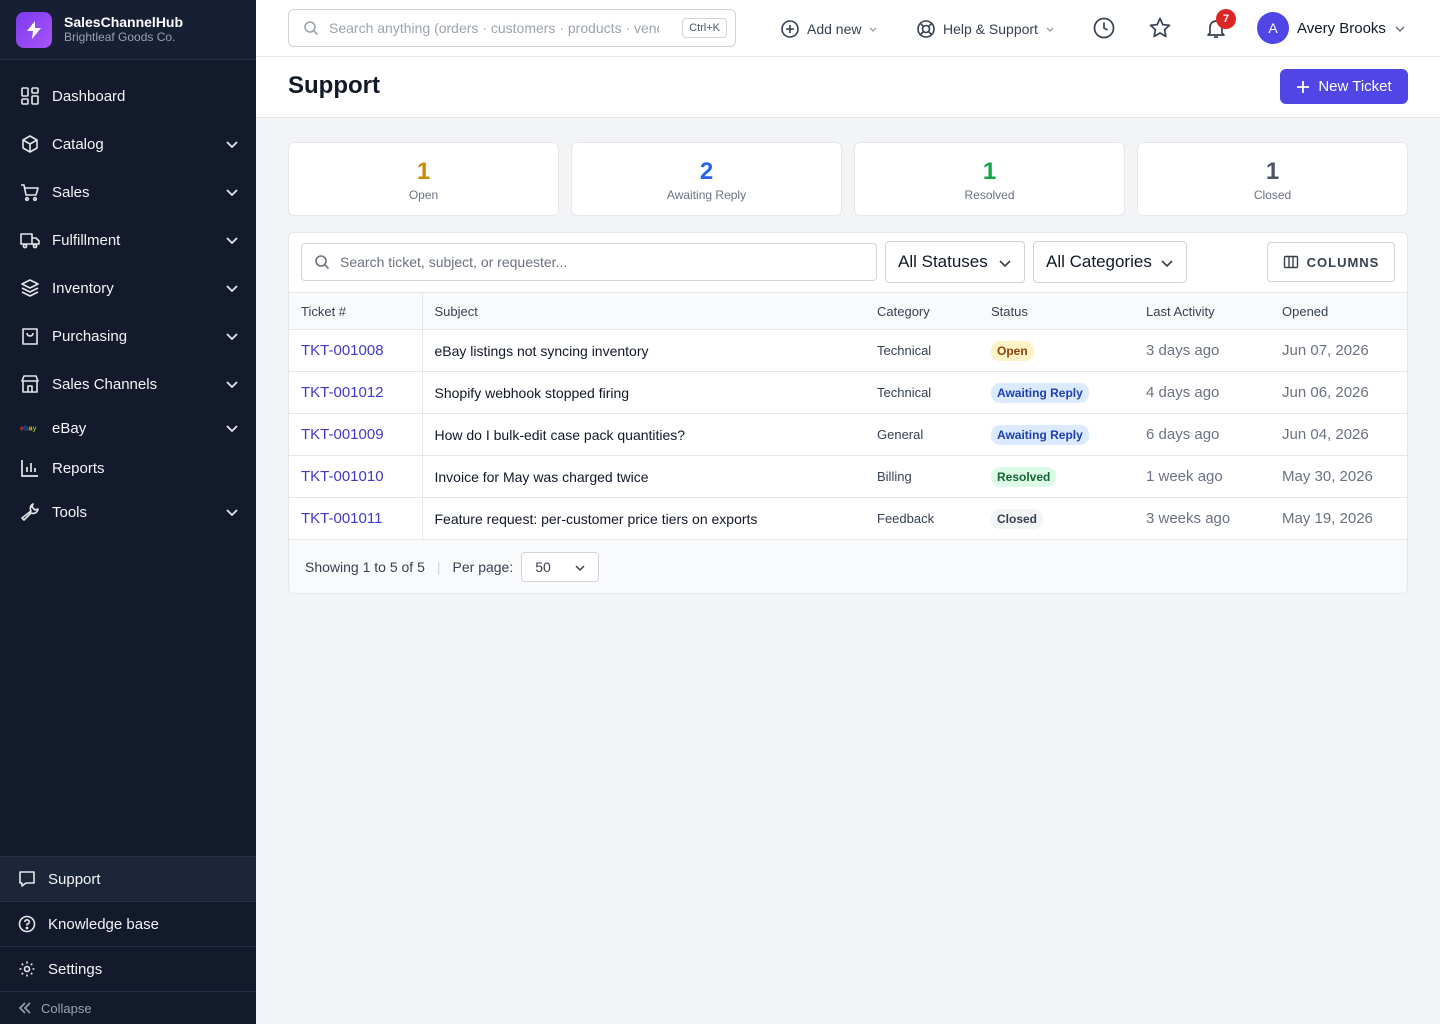 The width and height of the screenshot is (1440, 1024). I want to click on sidebar-item-reports: Reports, so click(128, 468).